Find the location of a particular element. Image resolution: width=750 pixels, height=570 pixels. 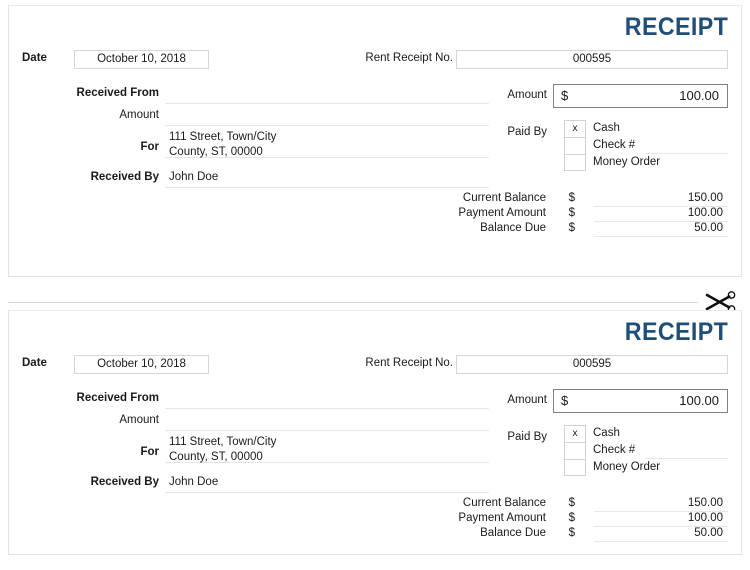

cut-line is located at coordinates (353, 302).